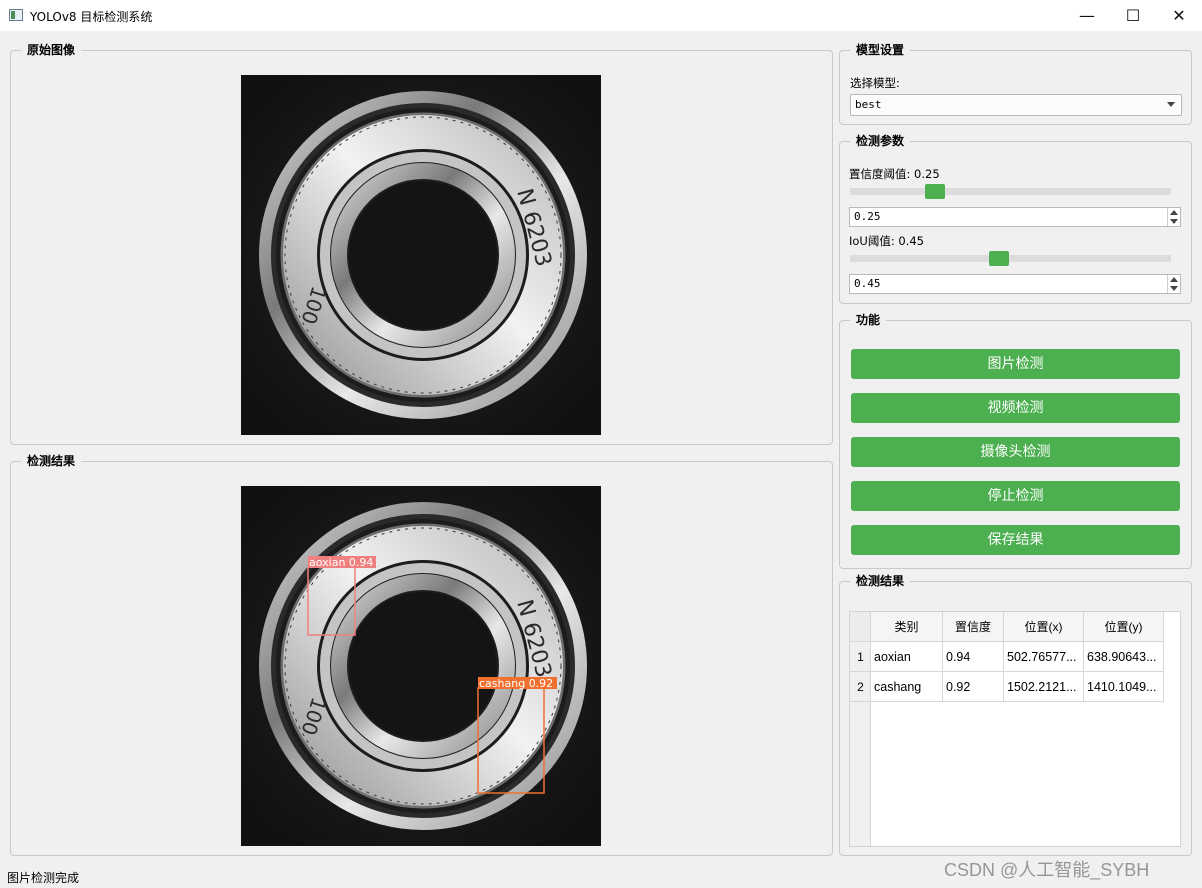 Image resolution: width=1202 pixels, height=888 pixels. Describe the element at coordinates (1044, 627) in the screenshot. I see `column-header-position-x: 位置(x)` at that location.